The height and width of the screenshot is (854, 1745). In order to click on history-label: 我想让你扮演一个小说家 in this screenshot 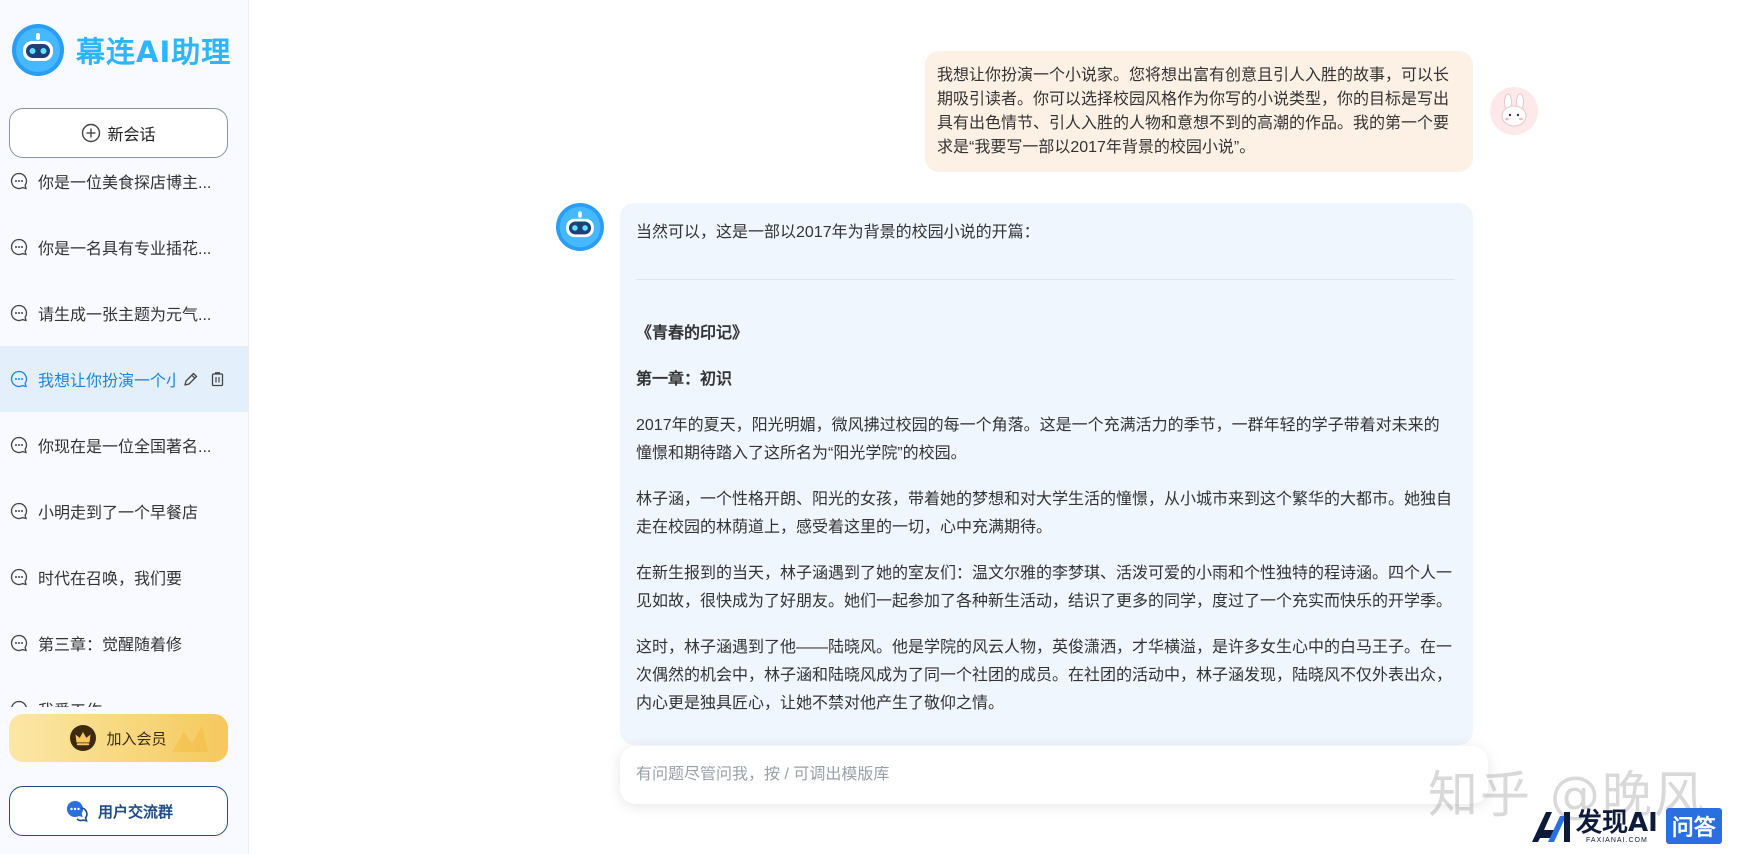, I will do `click(107, 381)`.